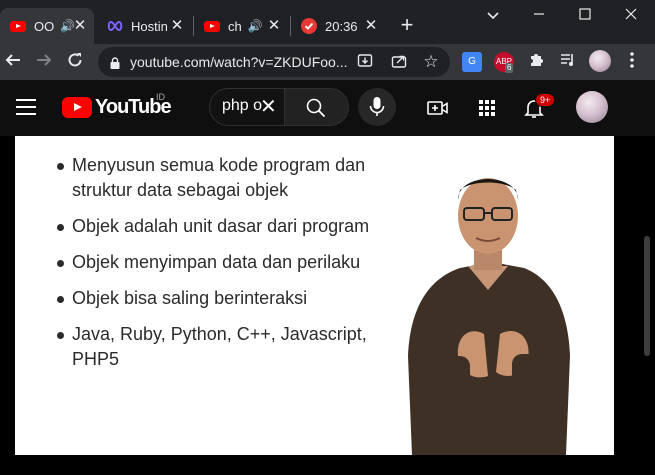  I want to click on youtube-logo: YouTube ID, so click(117, 105).